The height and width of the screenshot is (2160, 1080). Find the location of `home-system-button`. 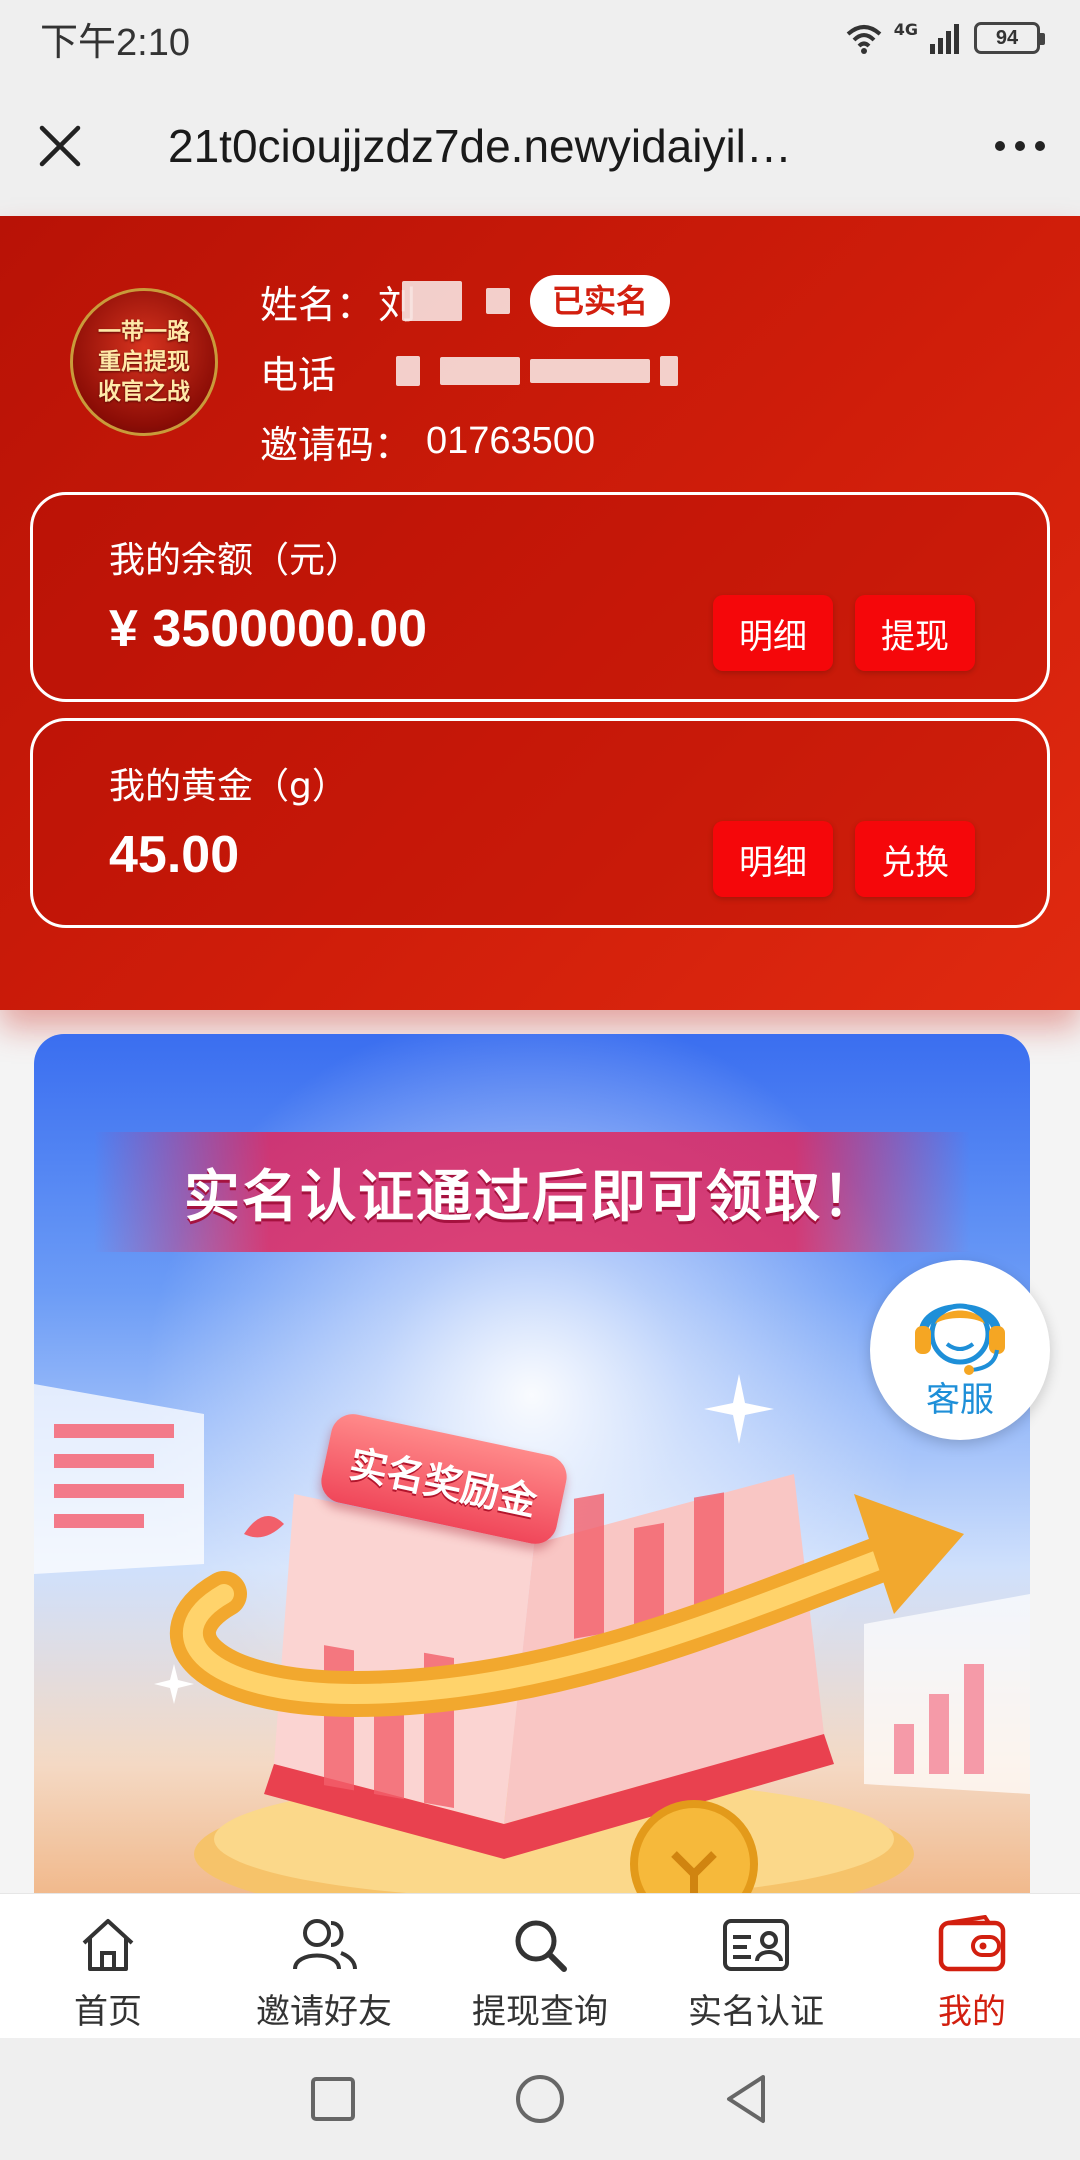

home-system-button is located at coordinates (540, 2099).